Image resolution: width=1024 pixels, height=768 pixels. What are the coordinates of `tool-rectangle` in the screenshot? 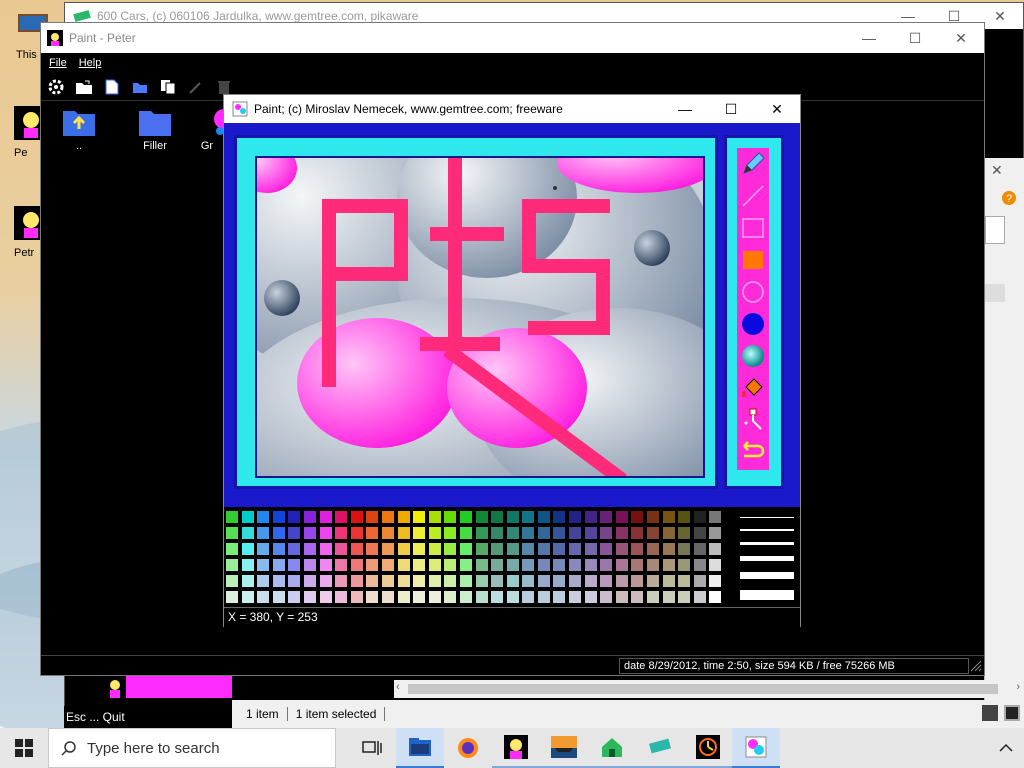 It's located at (753, 228).